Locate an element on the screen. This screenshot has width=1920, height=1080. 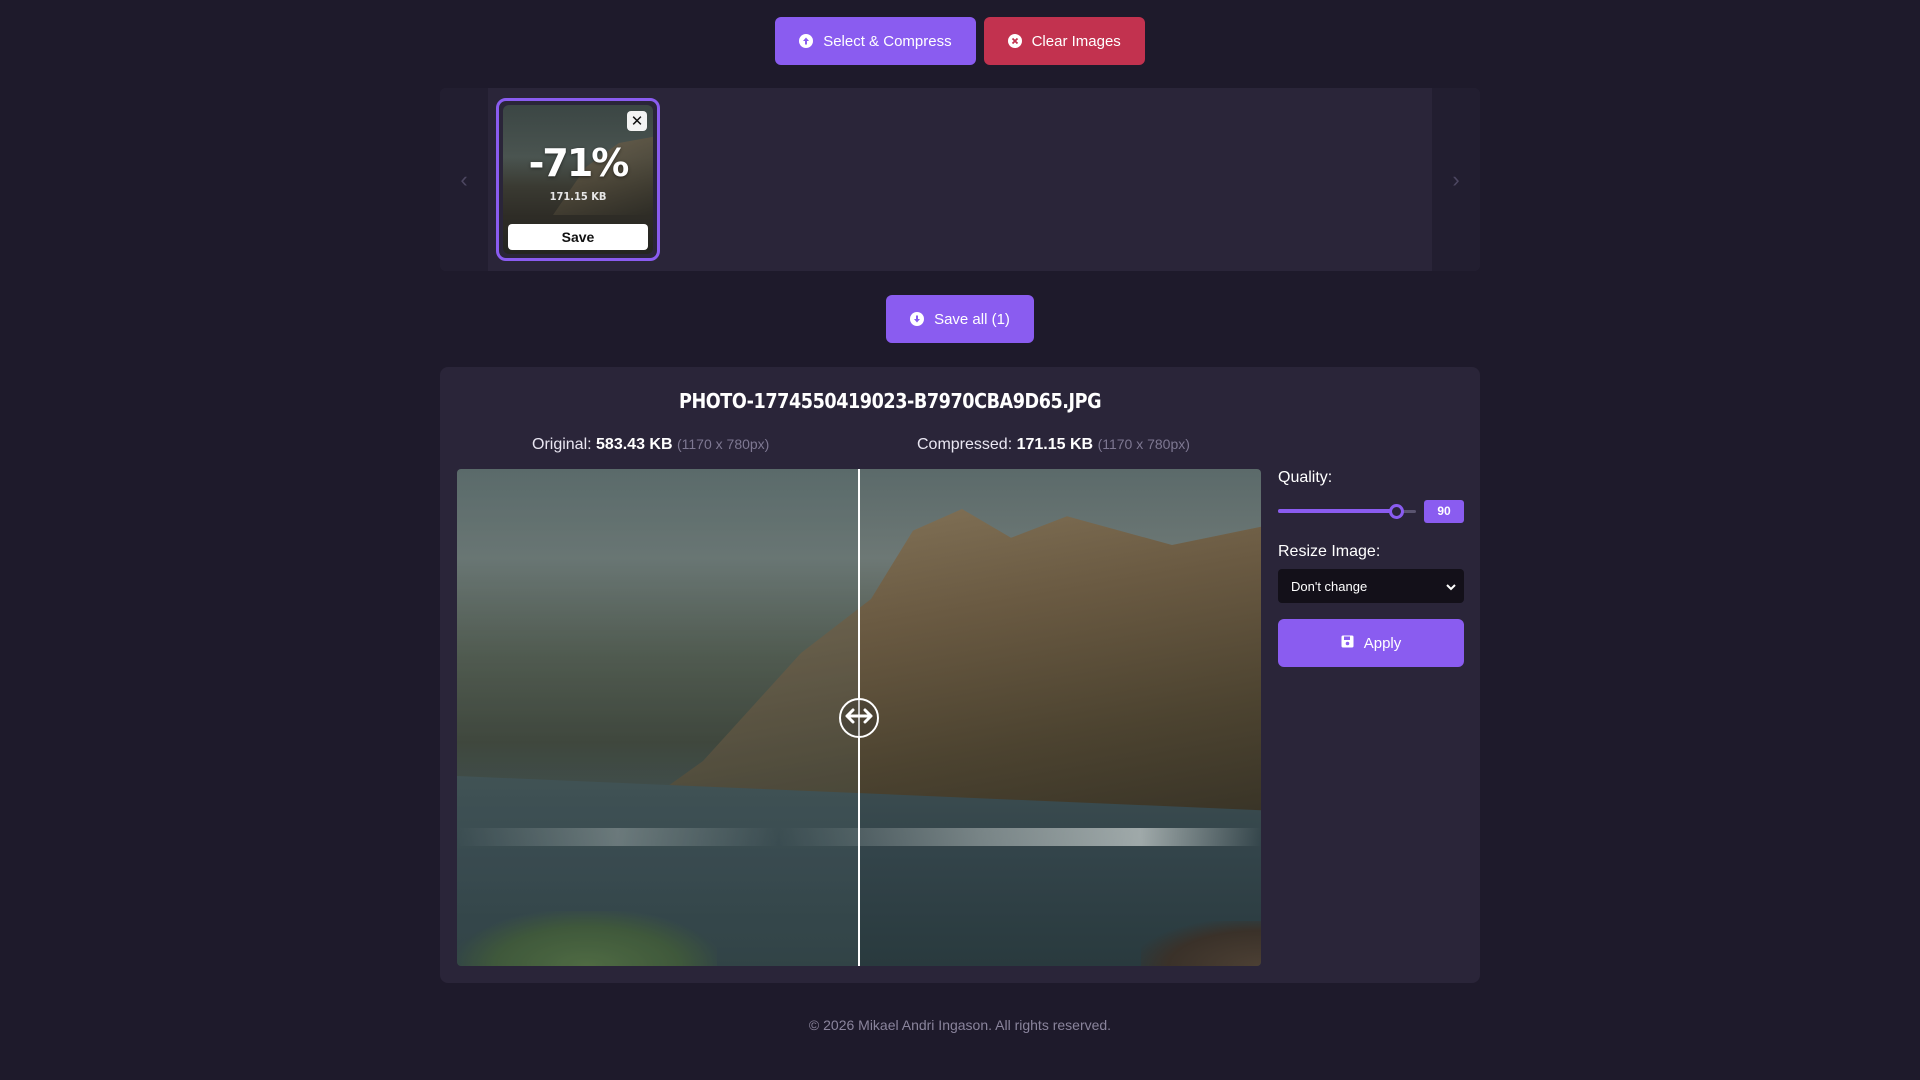
original-label: Original: is located at coordinates (562, 444).